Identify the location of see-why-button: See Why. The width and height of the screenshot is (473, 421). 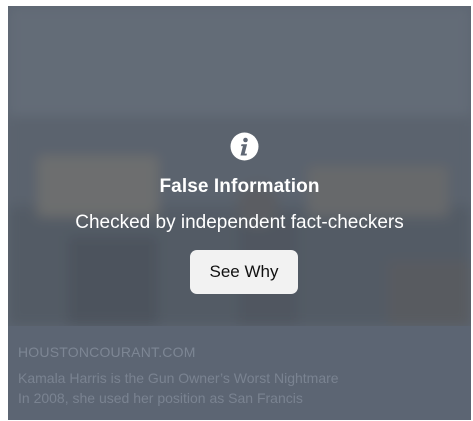
(244, 272).